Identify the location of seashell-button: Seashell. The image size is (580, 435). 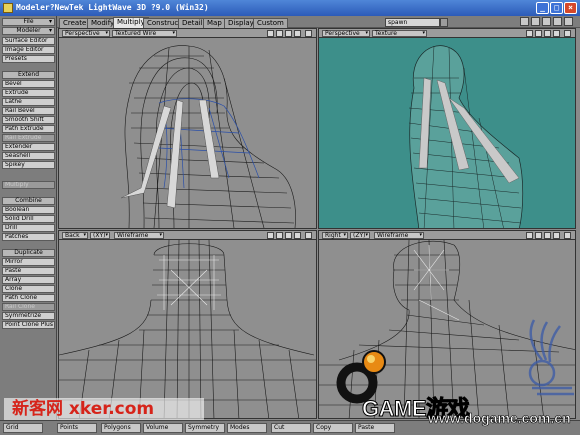
(28, 156).